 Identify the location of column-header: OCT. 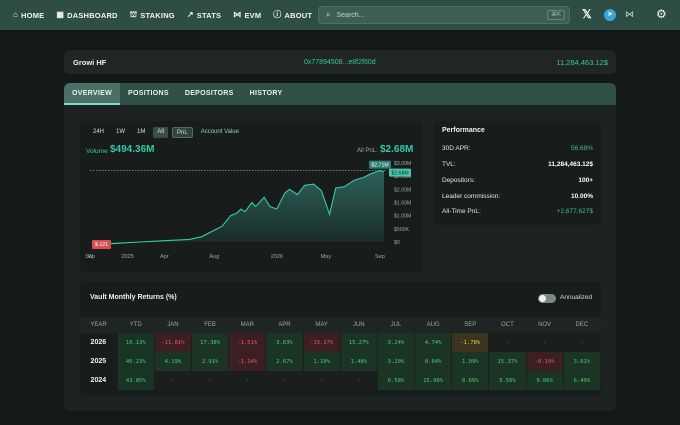
(507, 325).